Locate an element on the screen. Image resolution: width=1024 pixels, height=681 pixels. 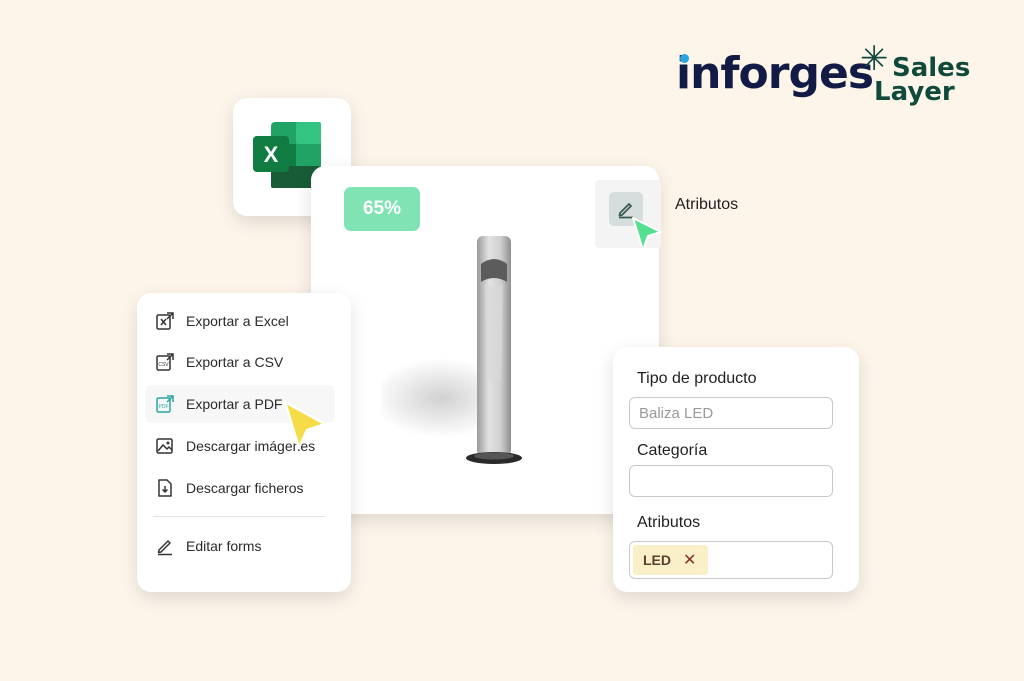
attribute-tag-label: LED is located at coordinates (657, 560).